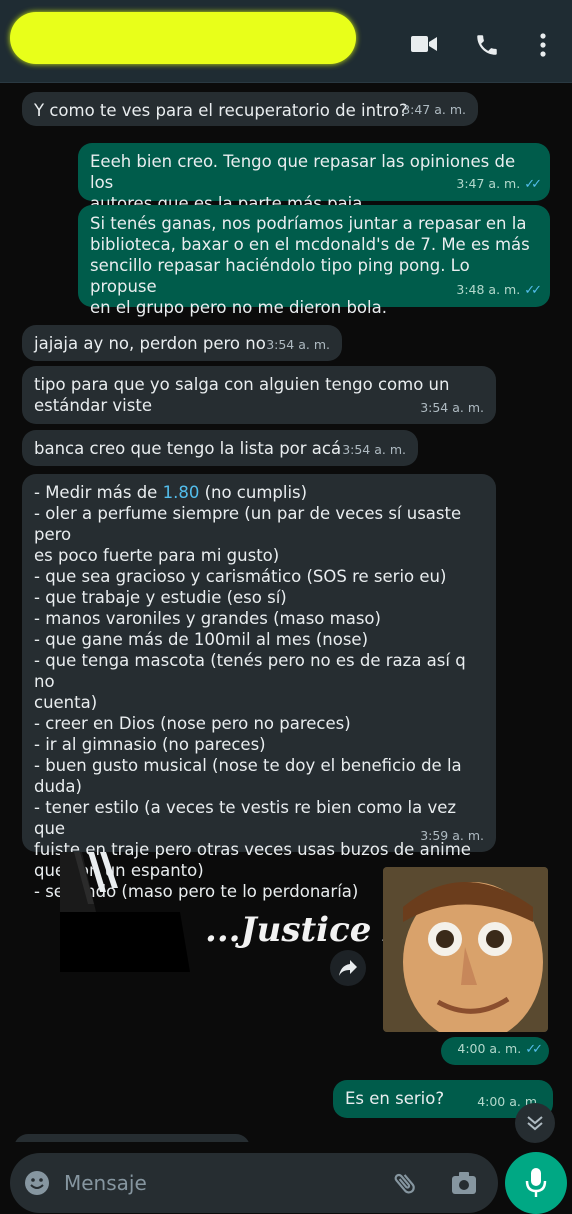  I want to click on microphone-icon, so click(536, 1182).